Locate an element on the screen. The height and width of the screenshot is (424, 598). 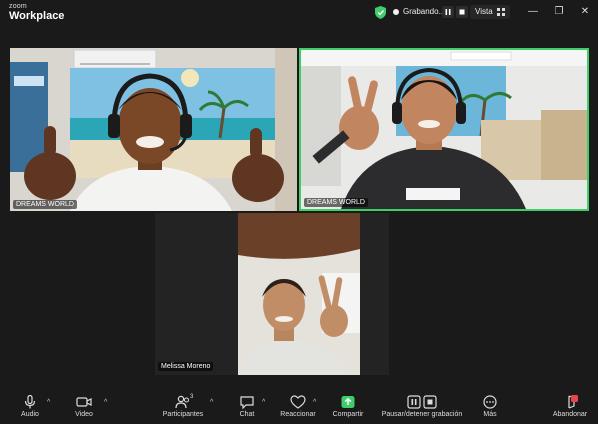
video-options-chevron-icon: ^ is located at coordinates (105, 402).